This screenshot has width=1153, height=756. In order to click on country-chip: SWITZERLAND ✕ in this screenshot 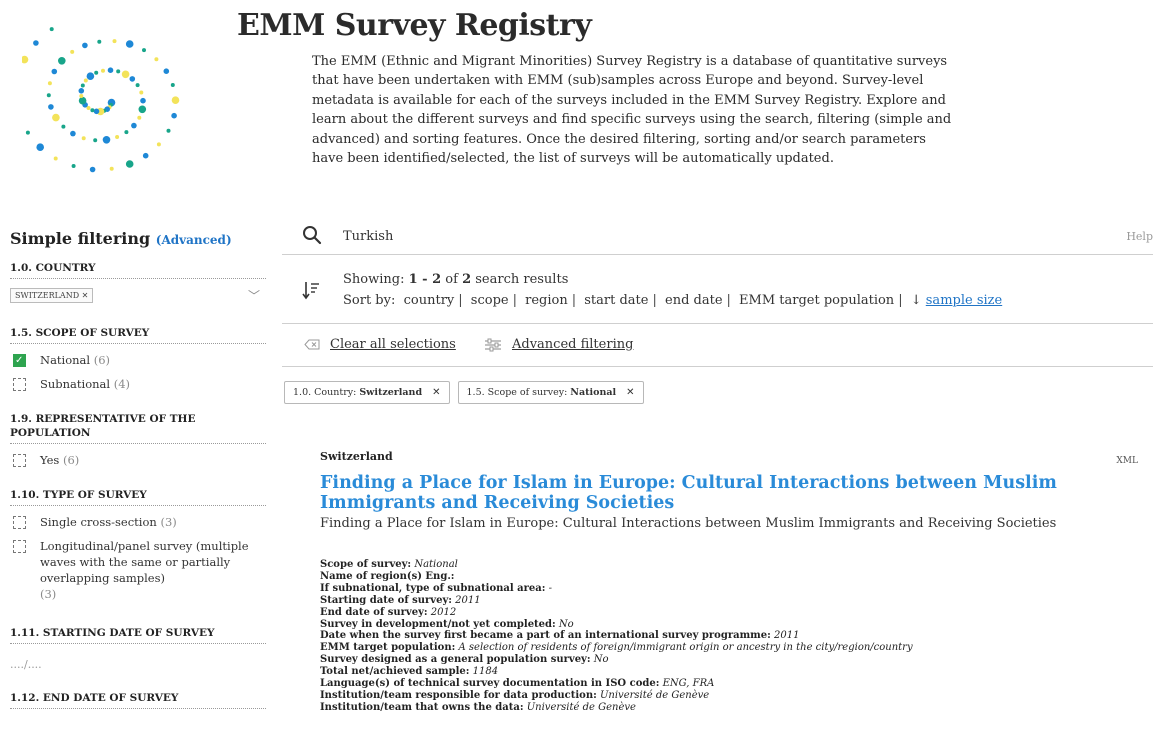, I will do `click(52, 295)`.